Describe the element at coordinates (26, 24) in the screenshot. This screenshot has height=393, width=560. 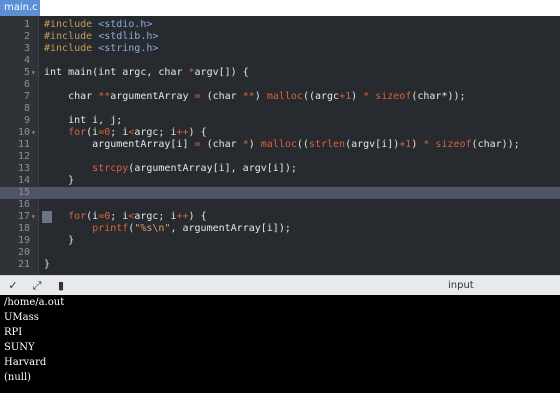
I see `line-number: 1` at that location.